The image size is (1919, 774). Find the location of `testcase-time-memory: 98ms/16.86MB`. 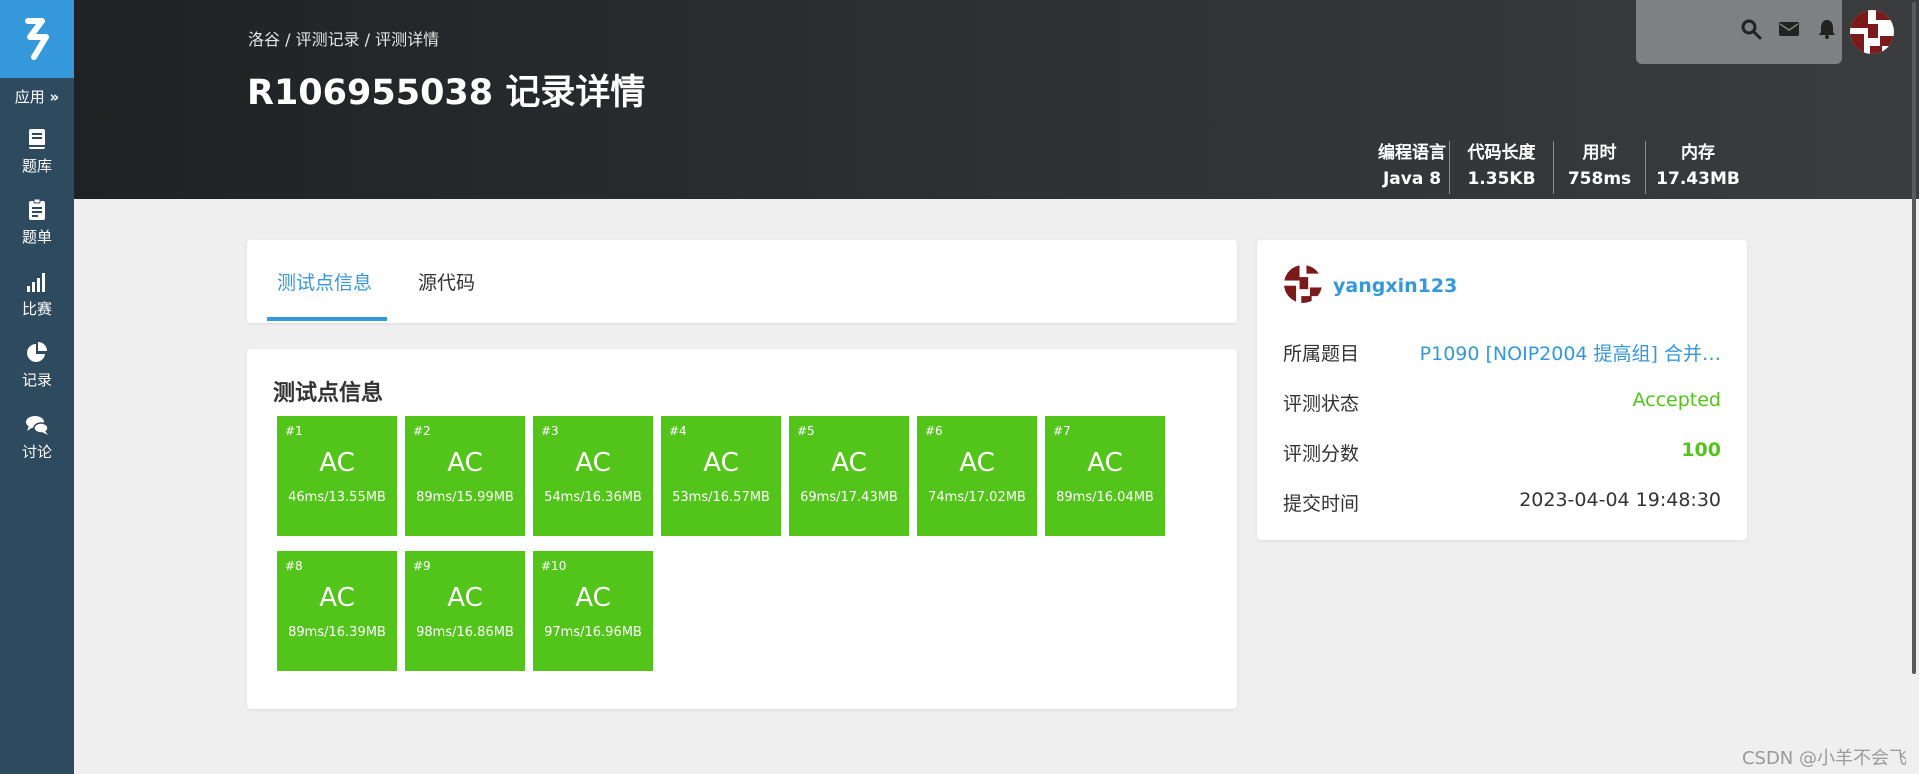

testcase-time-memory: 98ms/16.86MB is located at coordinates (465, 632).